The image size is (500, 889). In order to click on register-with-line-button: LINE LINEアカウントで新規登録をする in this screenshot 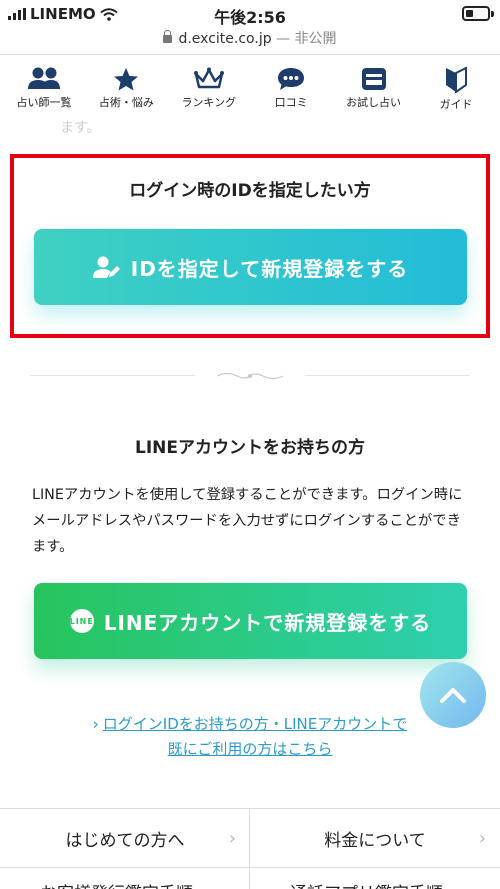, I will do `click(250, 621)`.